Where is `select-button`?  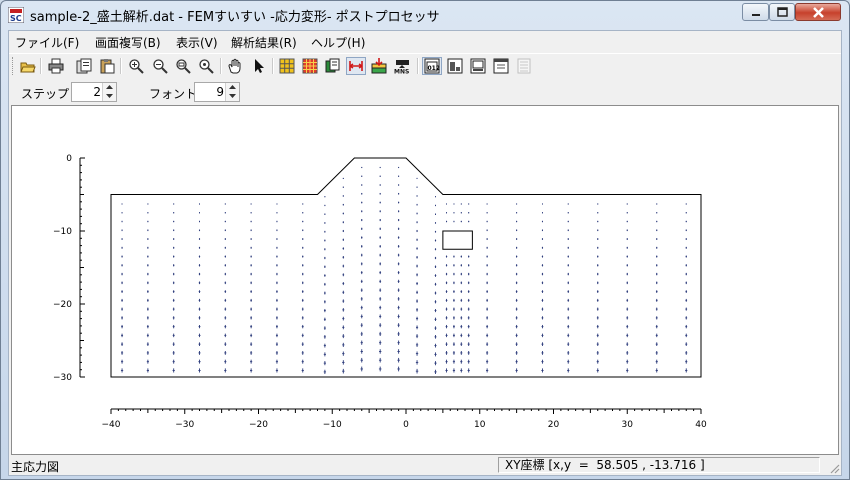 select-button is located at coordinates (259, 66).